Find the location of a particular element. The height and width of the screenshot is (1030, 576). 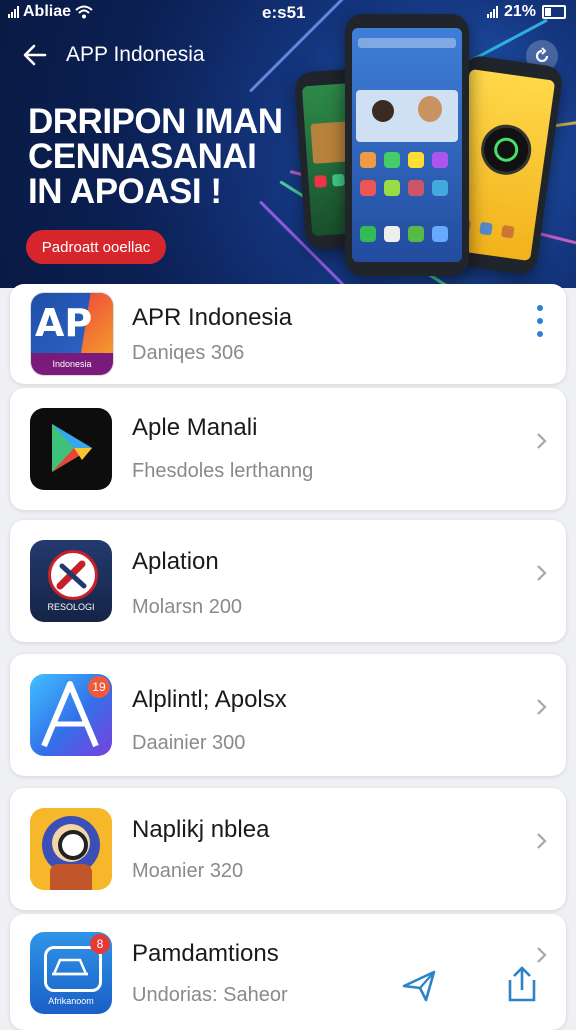

list-item: AP Indonesia APR Indonesia Daniqes 306 is located at coordinates (288, 334).